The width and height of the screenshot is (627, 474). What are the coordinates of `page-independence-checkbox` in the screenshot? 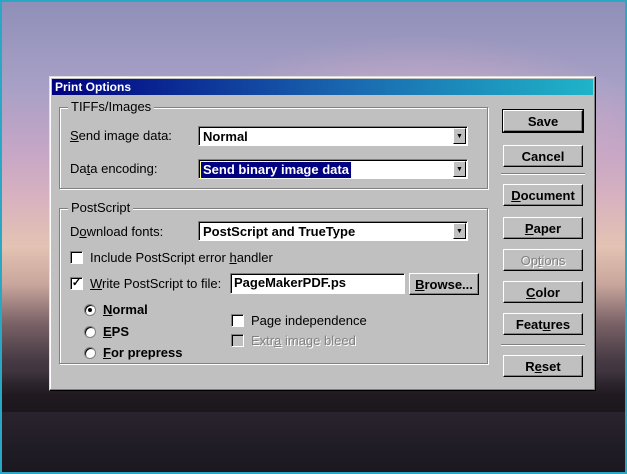 It's located at (237, 320).